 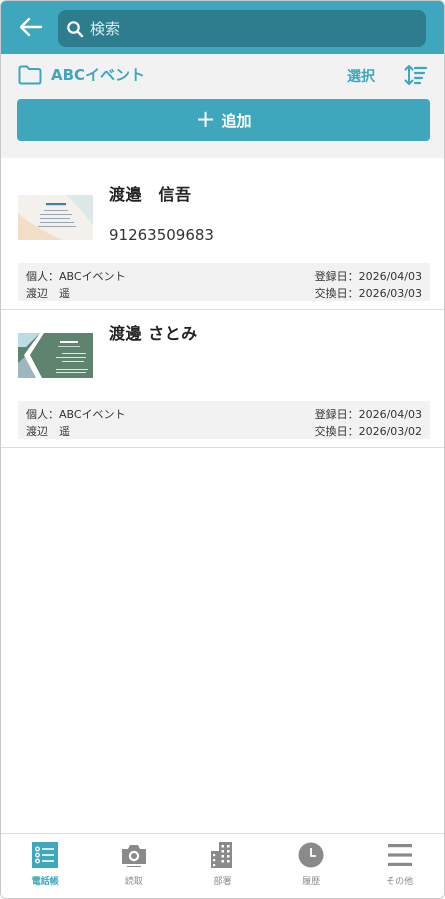 I want to click on folder-title-row: ABCイベント, so click(x=81, y=74).